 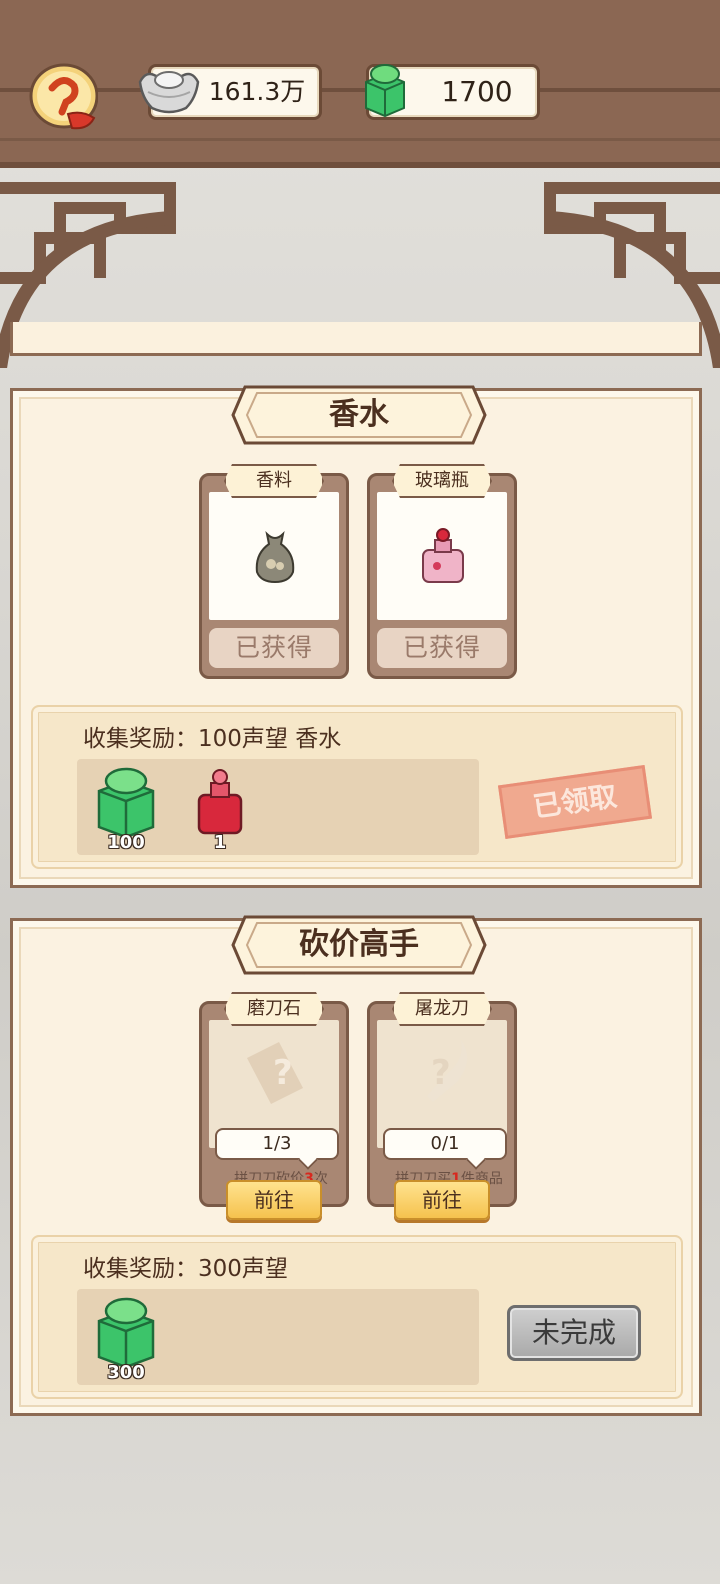 What do you see at coordinates (360, 84) in the screenshot?
I see `top-bar: 161.3万 1700` at bounding box center [360, 84].